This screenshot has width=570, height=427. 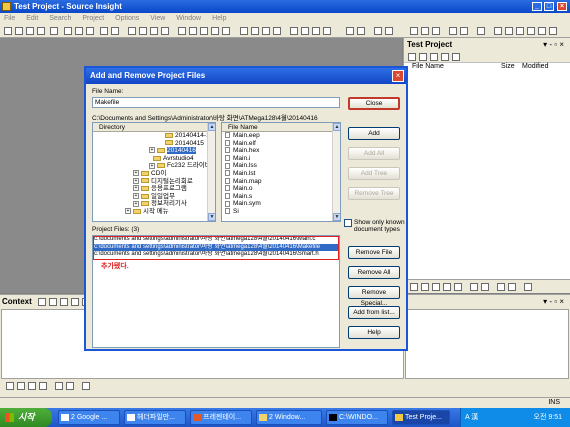 What do you see at coordinates (445, 57) in the screenshot?
I see `project-list-icon` at bounding box center [445, 57].